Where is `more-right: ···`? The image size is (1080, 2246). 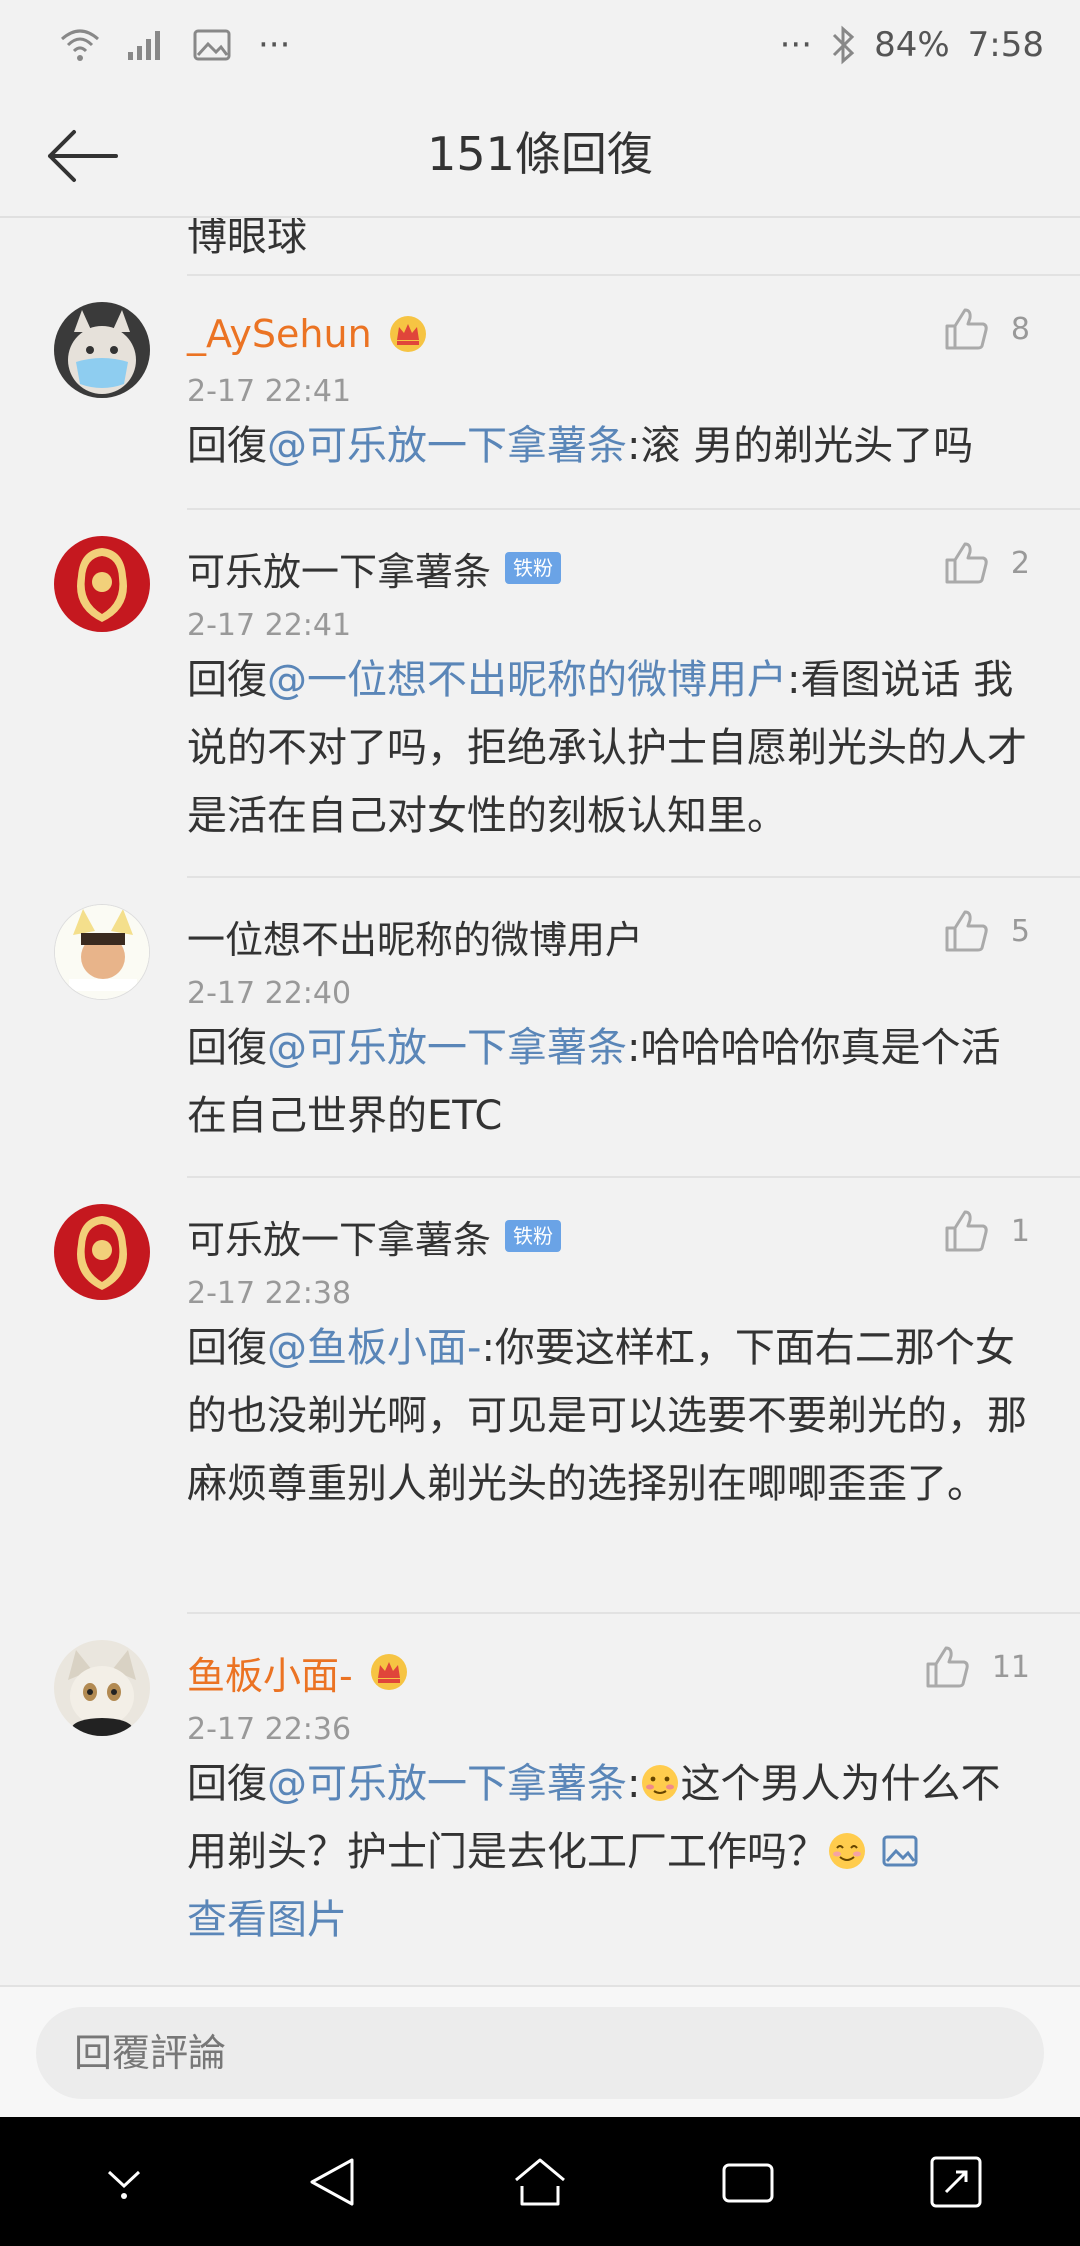
more-right: ··· is located at coordinates (796, 45).